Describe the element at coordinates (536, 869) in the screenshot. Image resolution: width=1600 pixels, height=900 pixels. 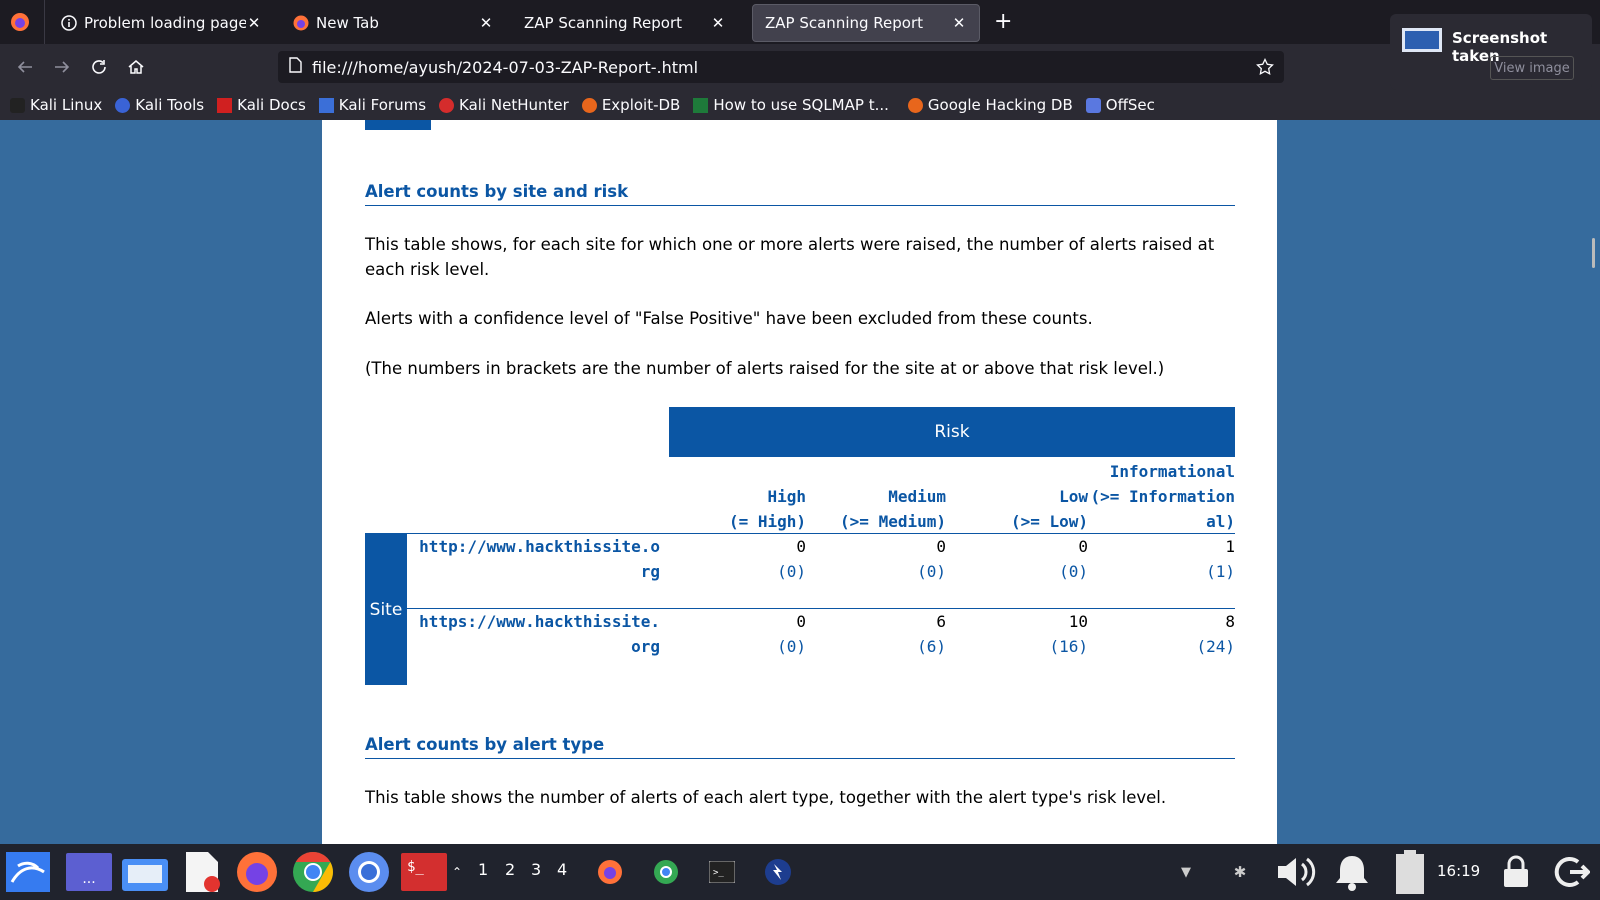
I see `workspace-3: 3` at that location.